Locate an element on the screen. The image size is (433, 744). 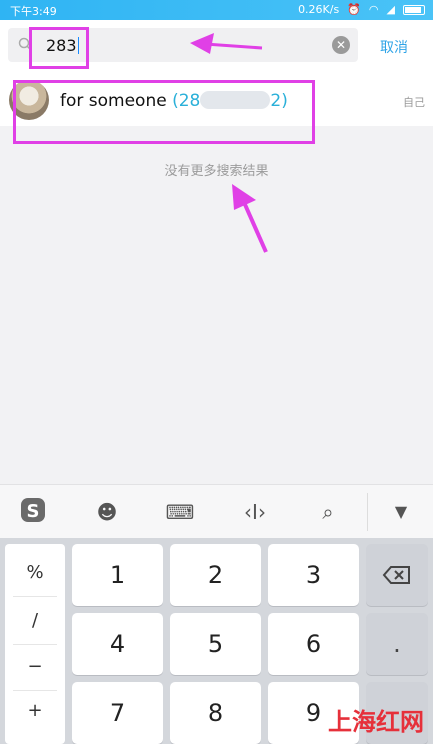
backspace-icon is located at coordinates (396, 575).